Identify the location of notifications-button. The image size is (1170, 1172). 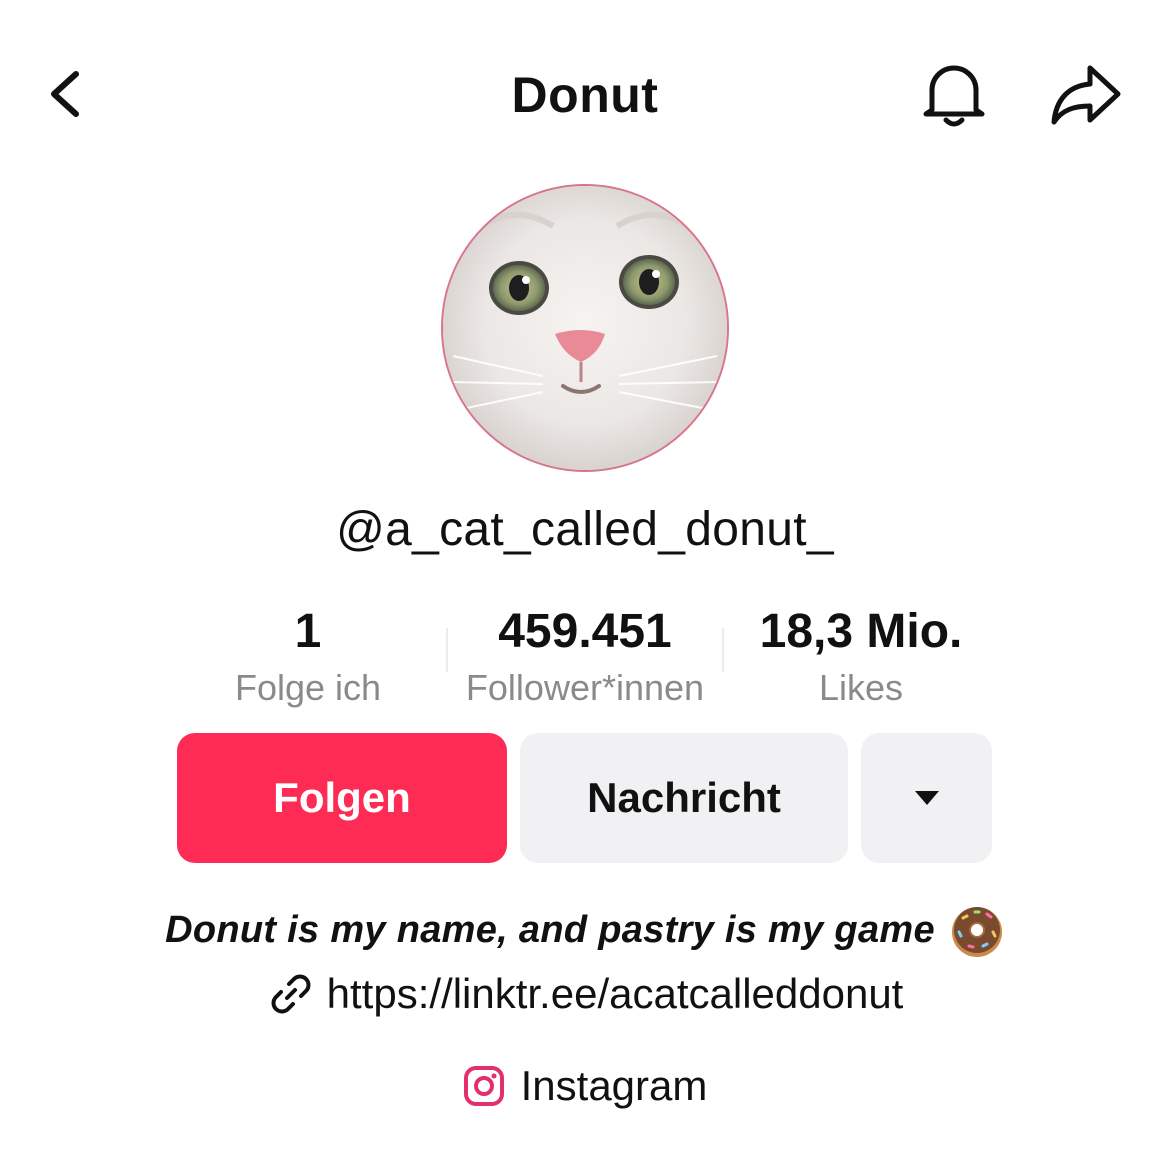
(954, 94).